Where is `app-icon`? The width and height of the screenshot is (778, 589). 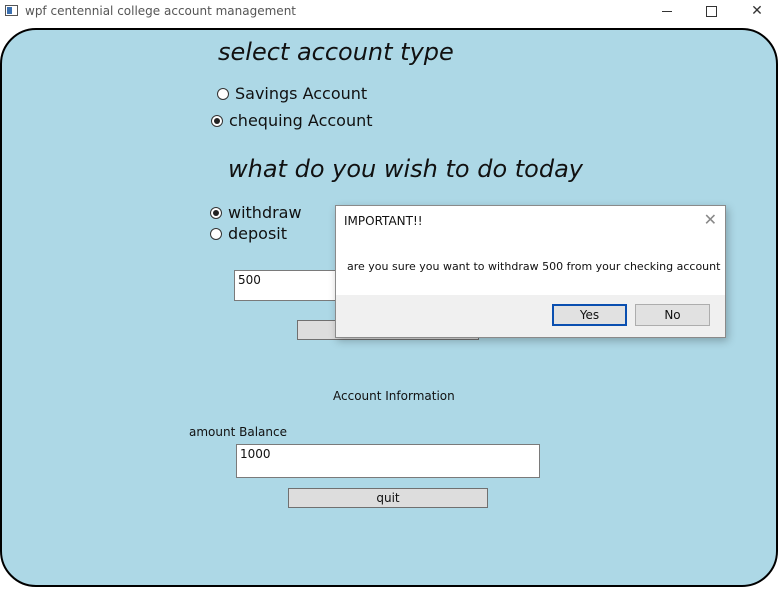
app-icon is located at coordinates (11, 10).